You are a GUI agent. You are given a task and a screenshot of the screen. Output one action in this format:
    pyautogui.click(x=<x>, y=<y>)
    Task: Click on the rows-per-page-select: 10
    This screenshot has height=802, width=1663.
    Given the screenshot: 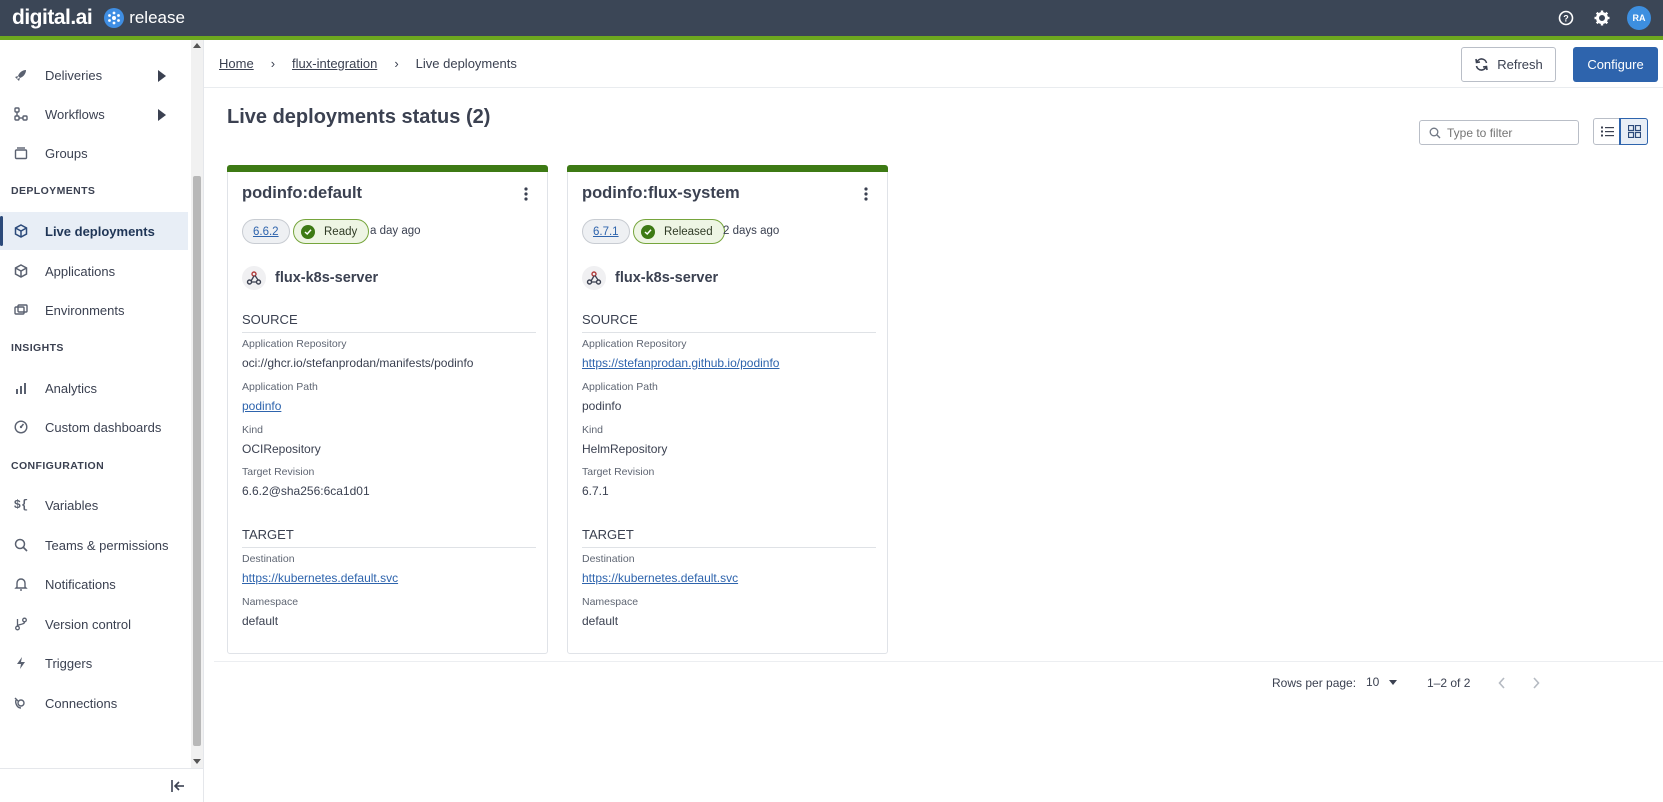 What is the action you would take?
    pyautogui.click(x=1382, y=682)
    